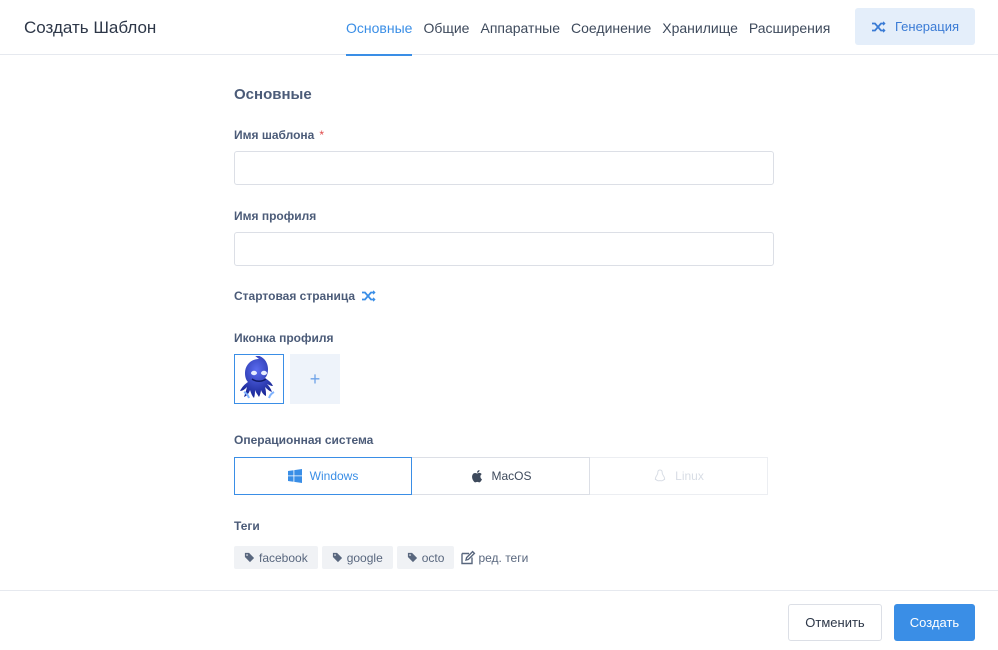 The width and height of the screenshot is (998, 650). I want to click on tags-label-text: Теги, so click(247, 526).